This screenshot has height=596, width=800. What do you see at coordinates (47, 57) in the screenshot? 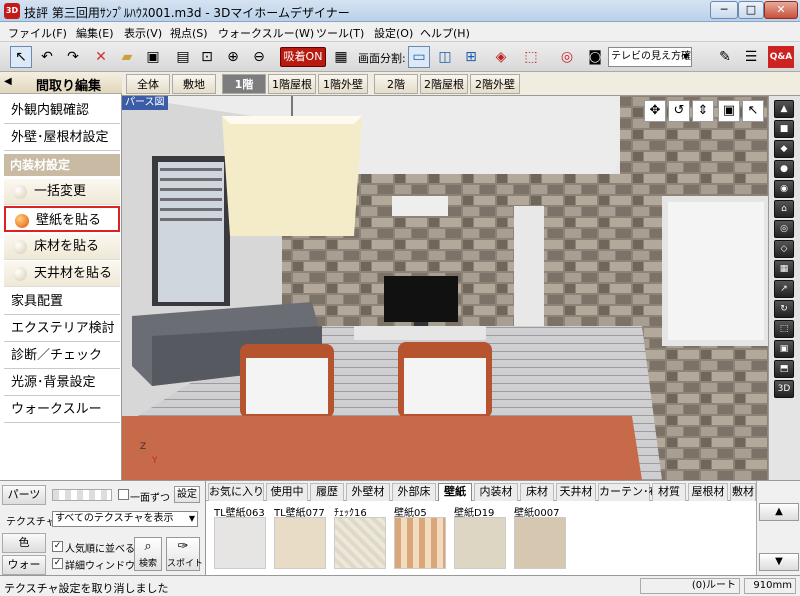
I see `undo-icon: ↶` at bounding box center [47, 57].